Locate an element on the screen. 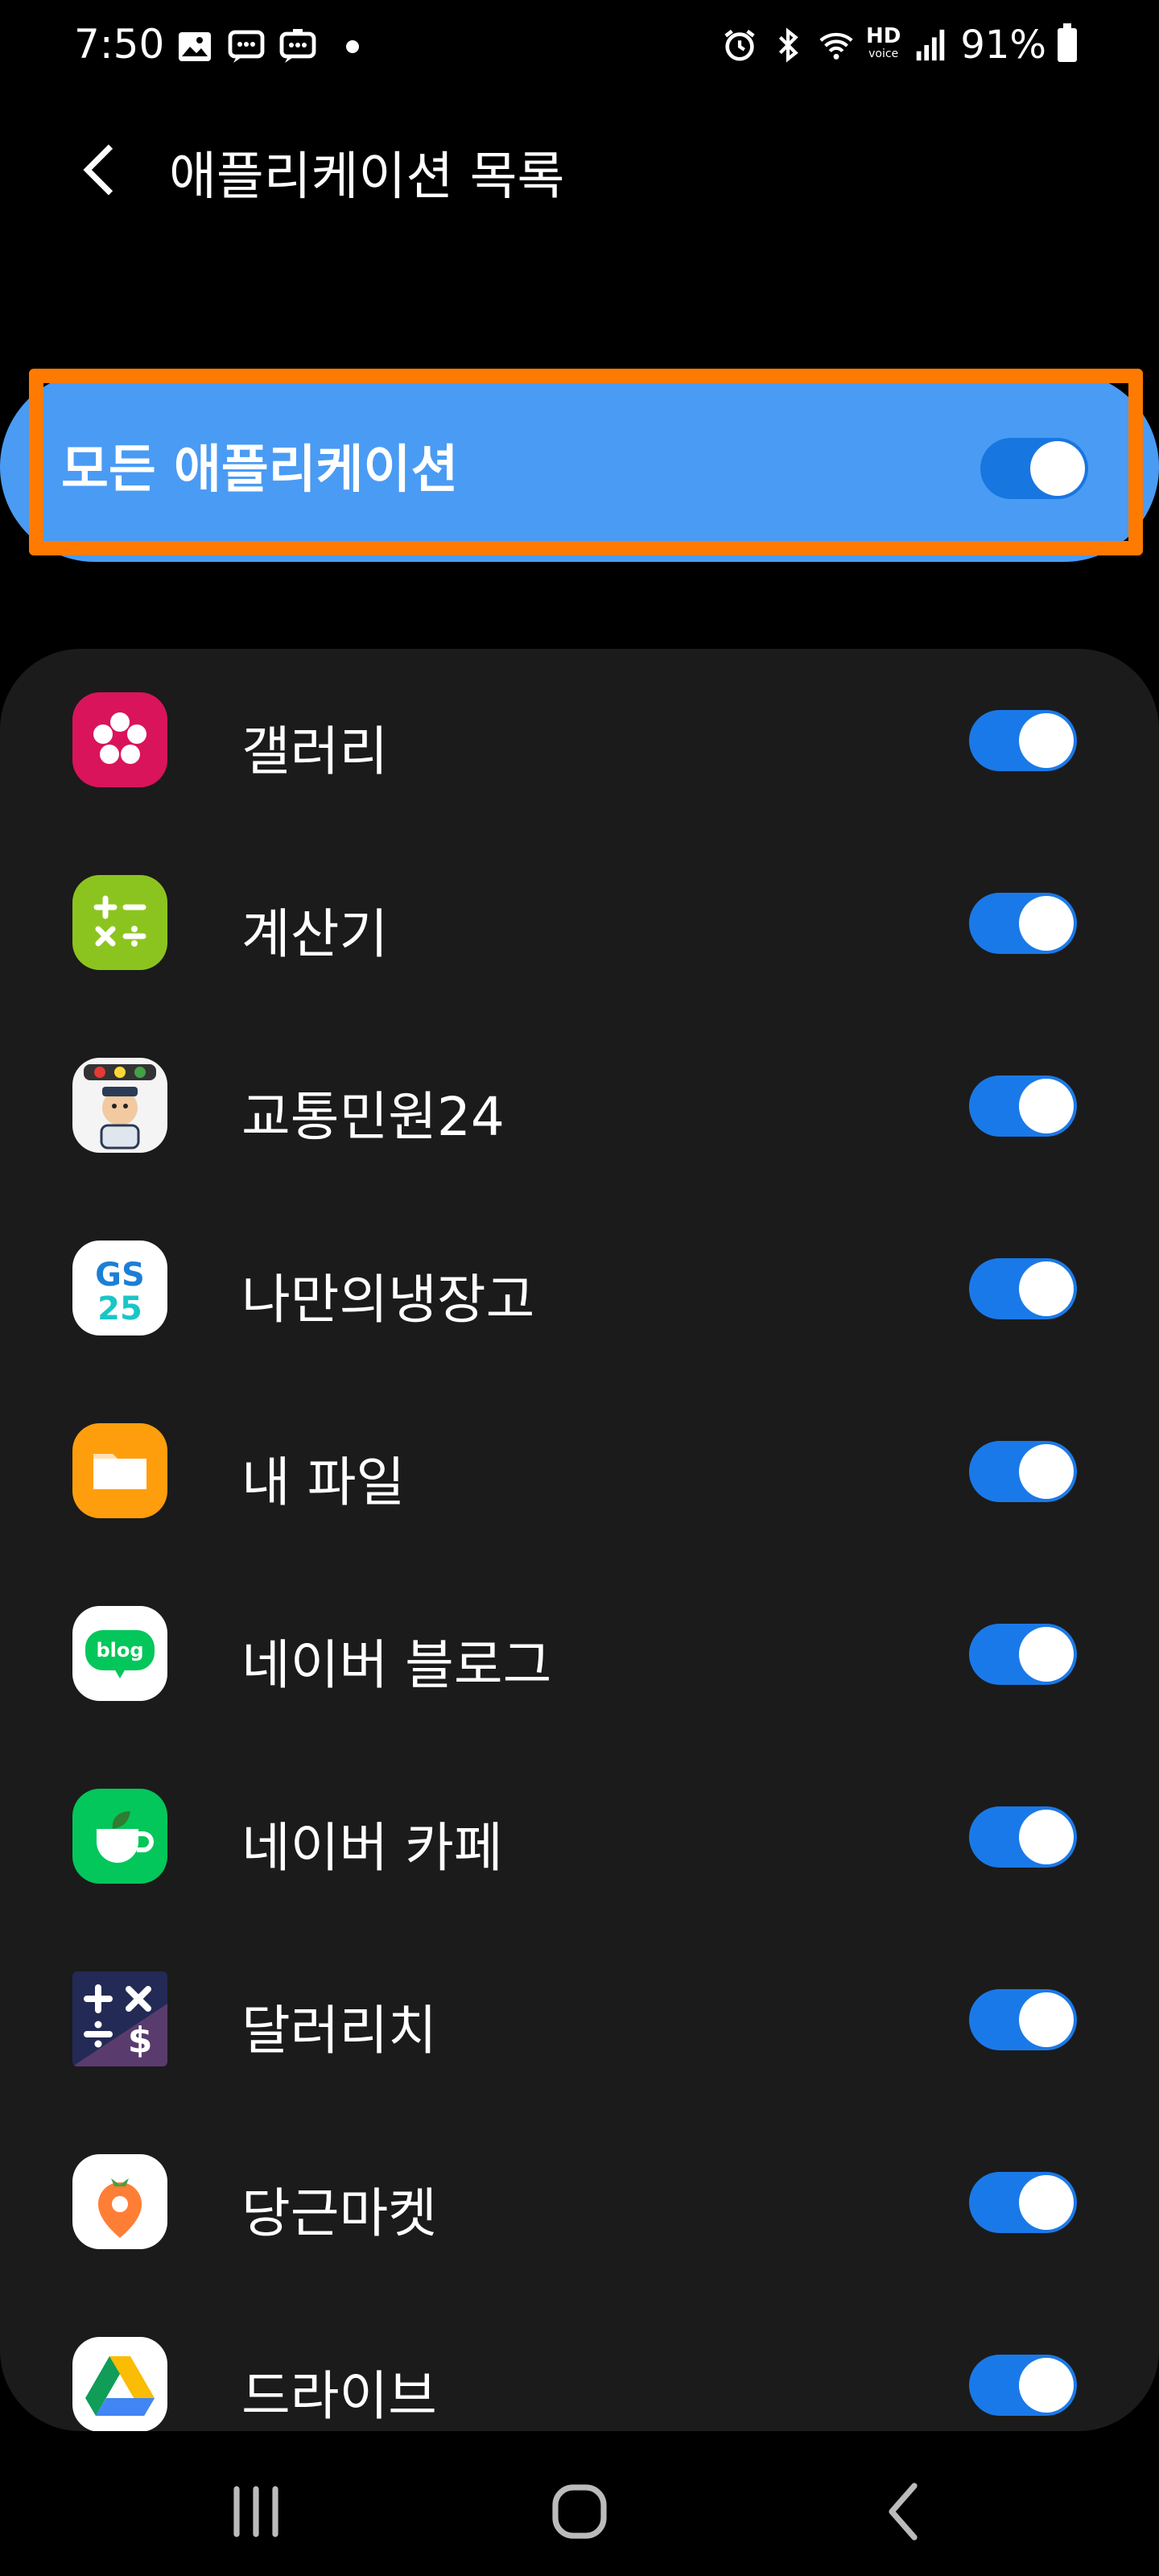 This screenshot has height=2576, width=1159. svg-text: 25 is located at coordinates (119, 1308).